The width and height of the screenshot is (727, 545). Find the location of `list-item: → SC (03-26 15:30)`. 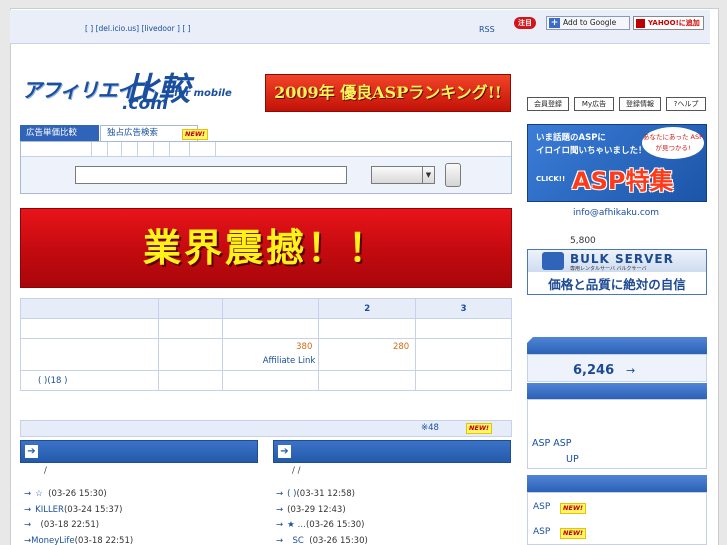

list-item: → SC (03-26 15:30) is located at coordinates (322, 539).